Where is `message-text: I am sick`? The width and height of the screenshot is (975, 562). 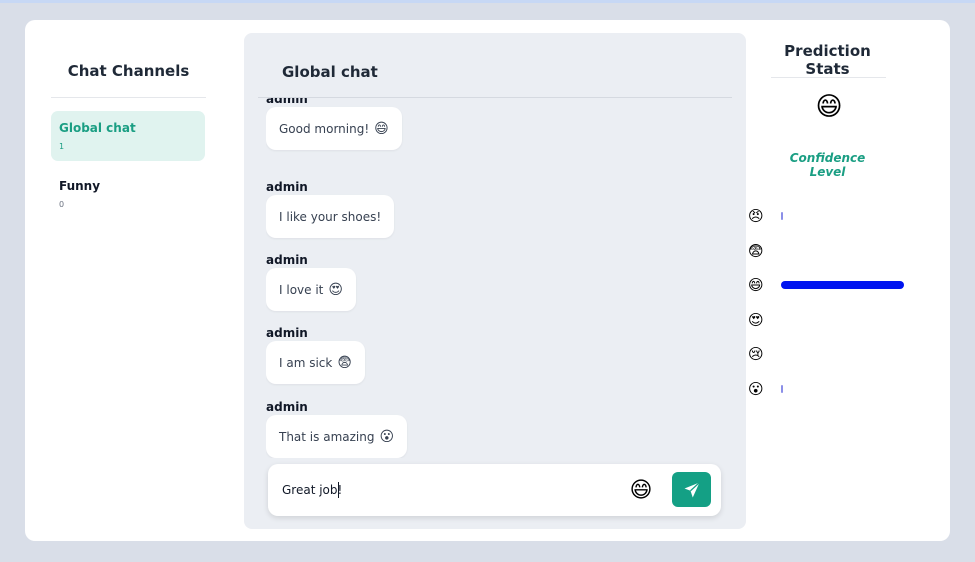
message-text: I am sick is located at coordinates (306, 362).